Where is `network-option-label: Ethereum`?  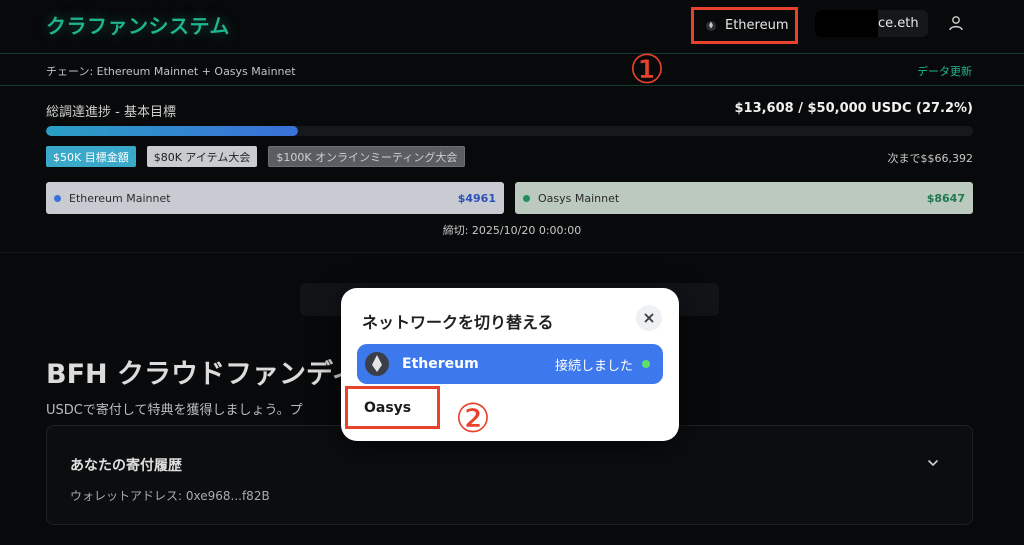 network-option-label: Ethereum is located at coordinates (440, 364).